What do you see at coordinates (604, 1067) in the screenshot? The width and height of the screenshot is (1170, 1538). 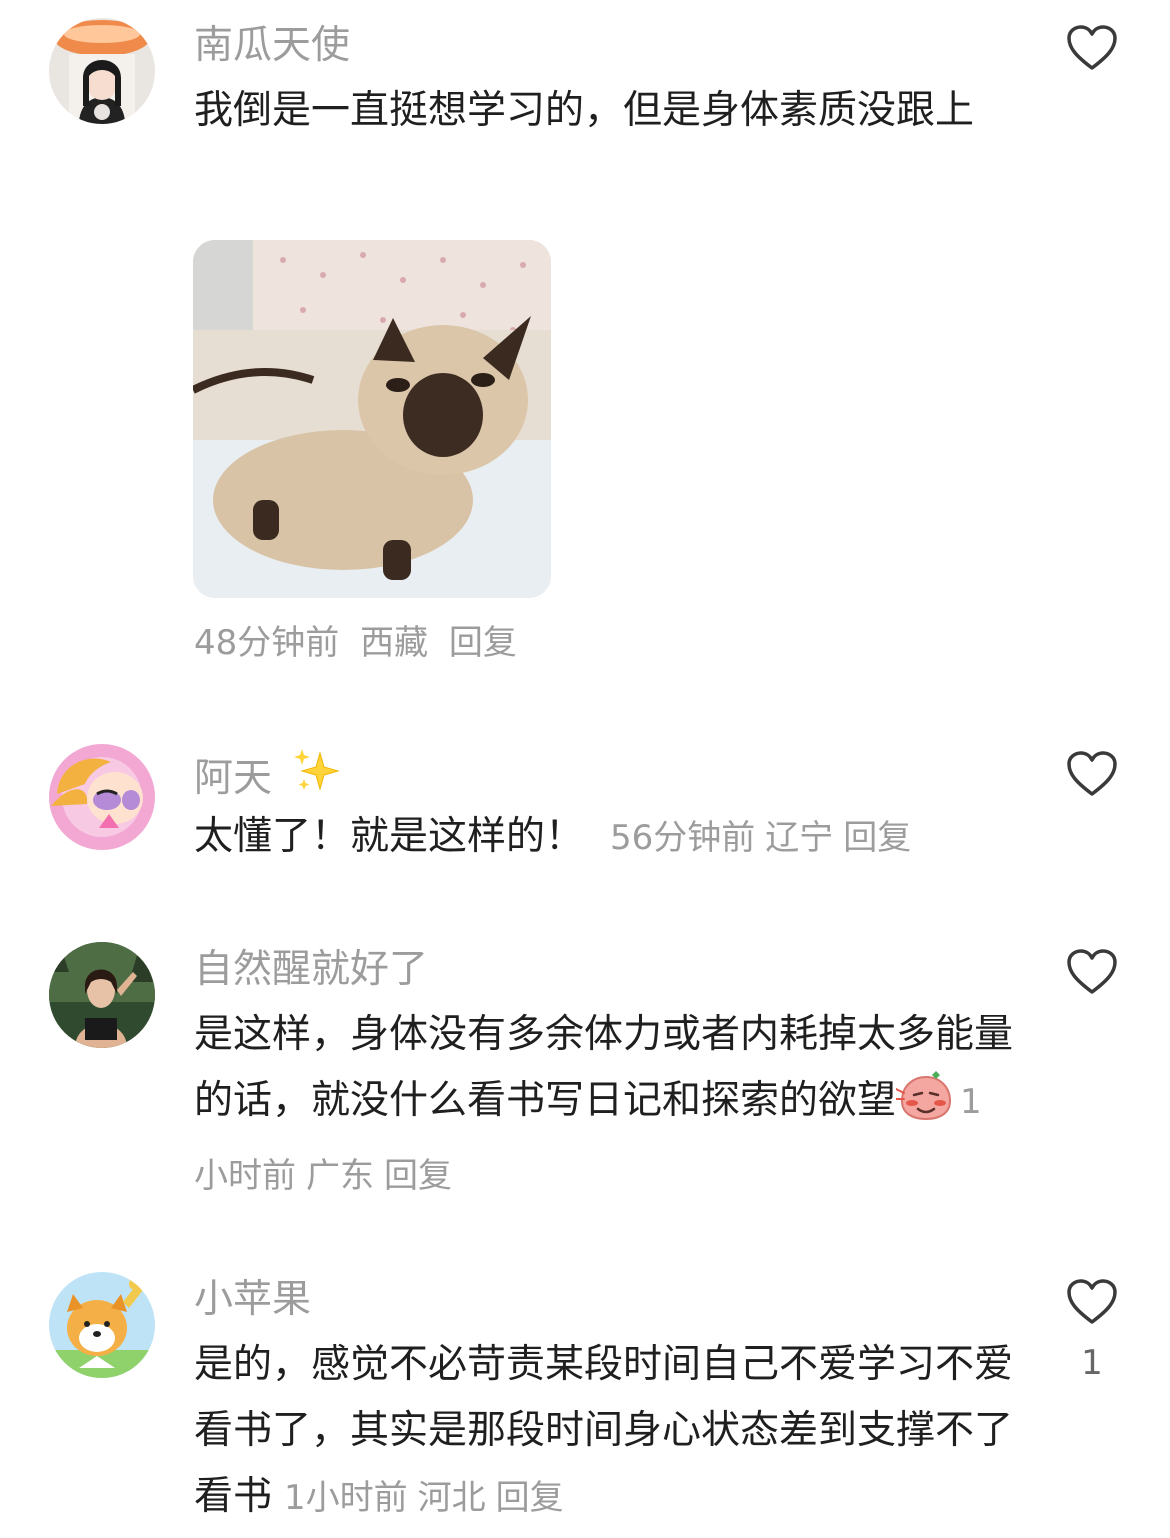 I see `comment-body: 是这样，身体没有多余体力或者内耗掉太多能量的话，就没什么看书写日记和探索的欲望` at bounding box center [604, 1067].